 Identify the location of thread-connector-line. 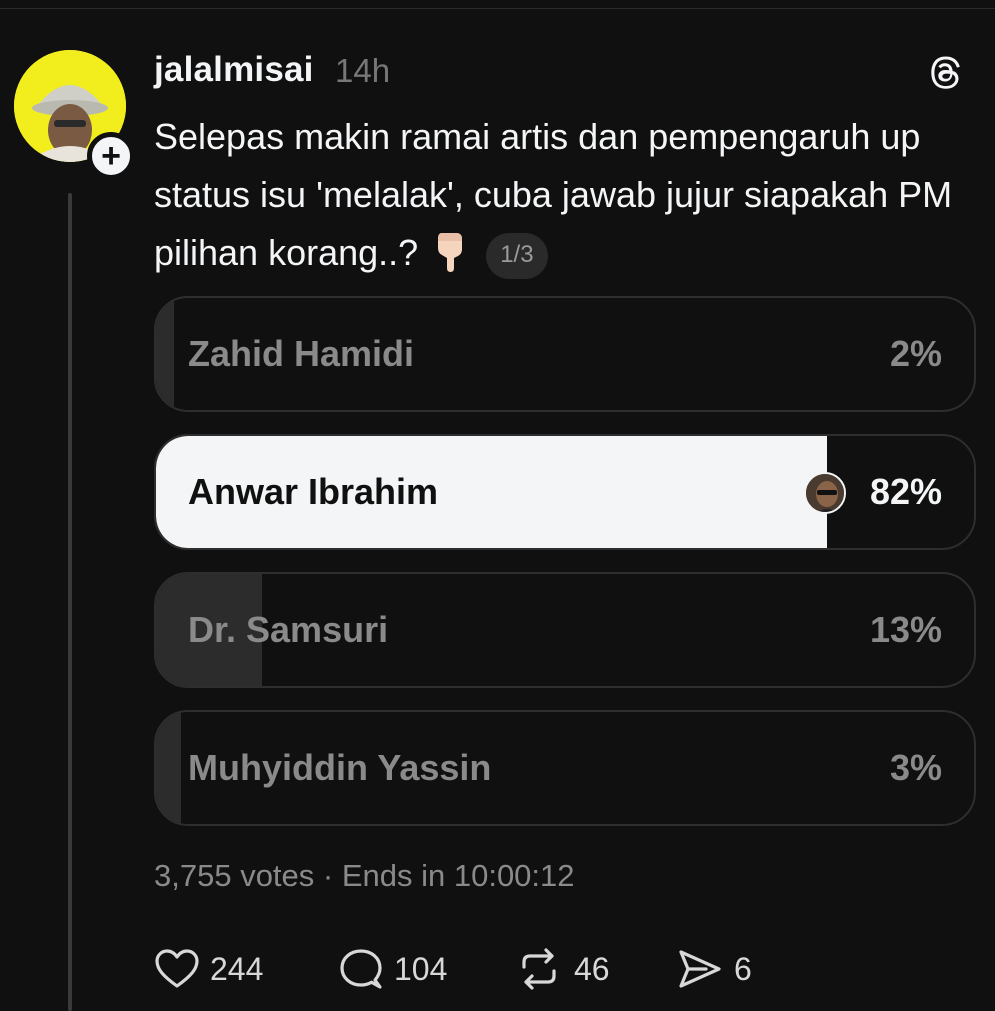
(70, 602).